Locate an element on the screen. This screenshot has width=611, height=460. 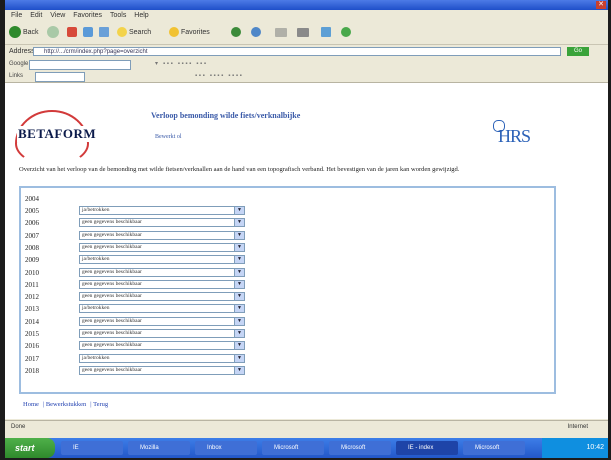
media-button is located at coordinates (237, 33).